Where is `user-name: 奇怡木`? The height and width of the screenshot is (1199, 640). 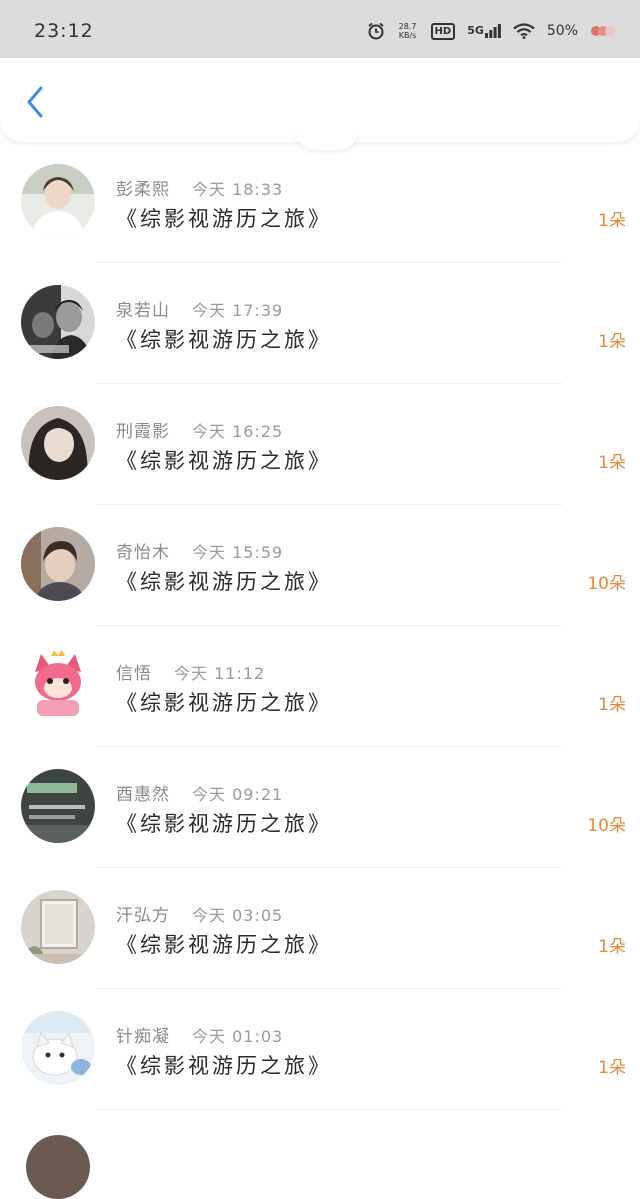 user-name: 奇怡木 is located at coordinates (143, 553).